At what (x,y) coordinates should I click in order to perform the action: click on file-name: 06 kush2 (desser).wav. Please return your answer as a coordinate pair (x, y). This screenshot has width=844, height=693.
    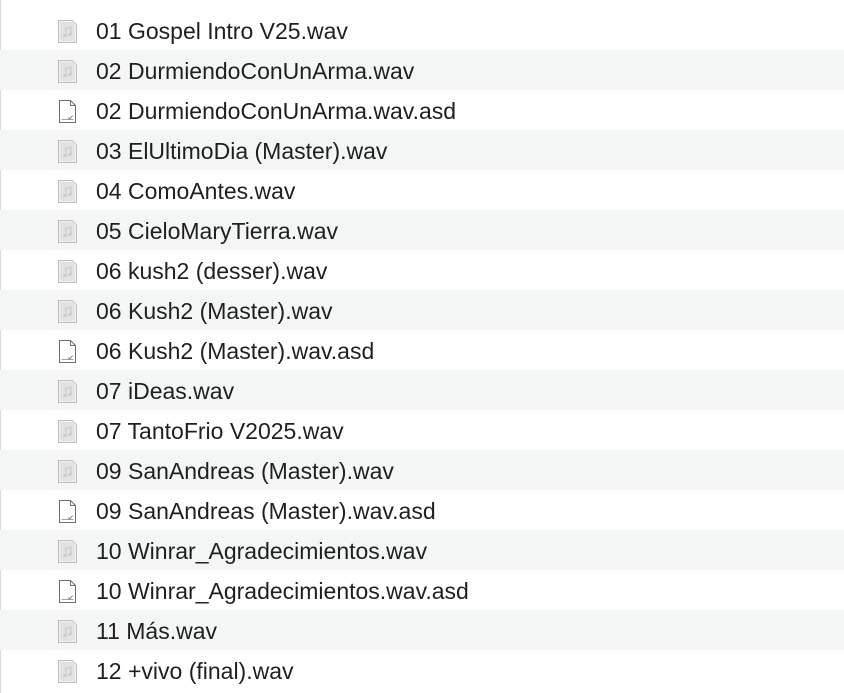
    Looking at the image, I should click on (212, 271).